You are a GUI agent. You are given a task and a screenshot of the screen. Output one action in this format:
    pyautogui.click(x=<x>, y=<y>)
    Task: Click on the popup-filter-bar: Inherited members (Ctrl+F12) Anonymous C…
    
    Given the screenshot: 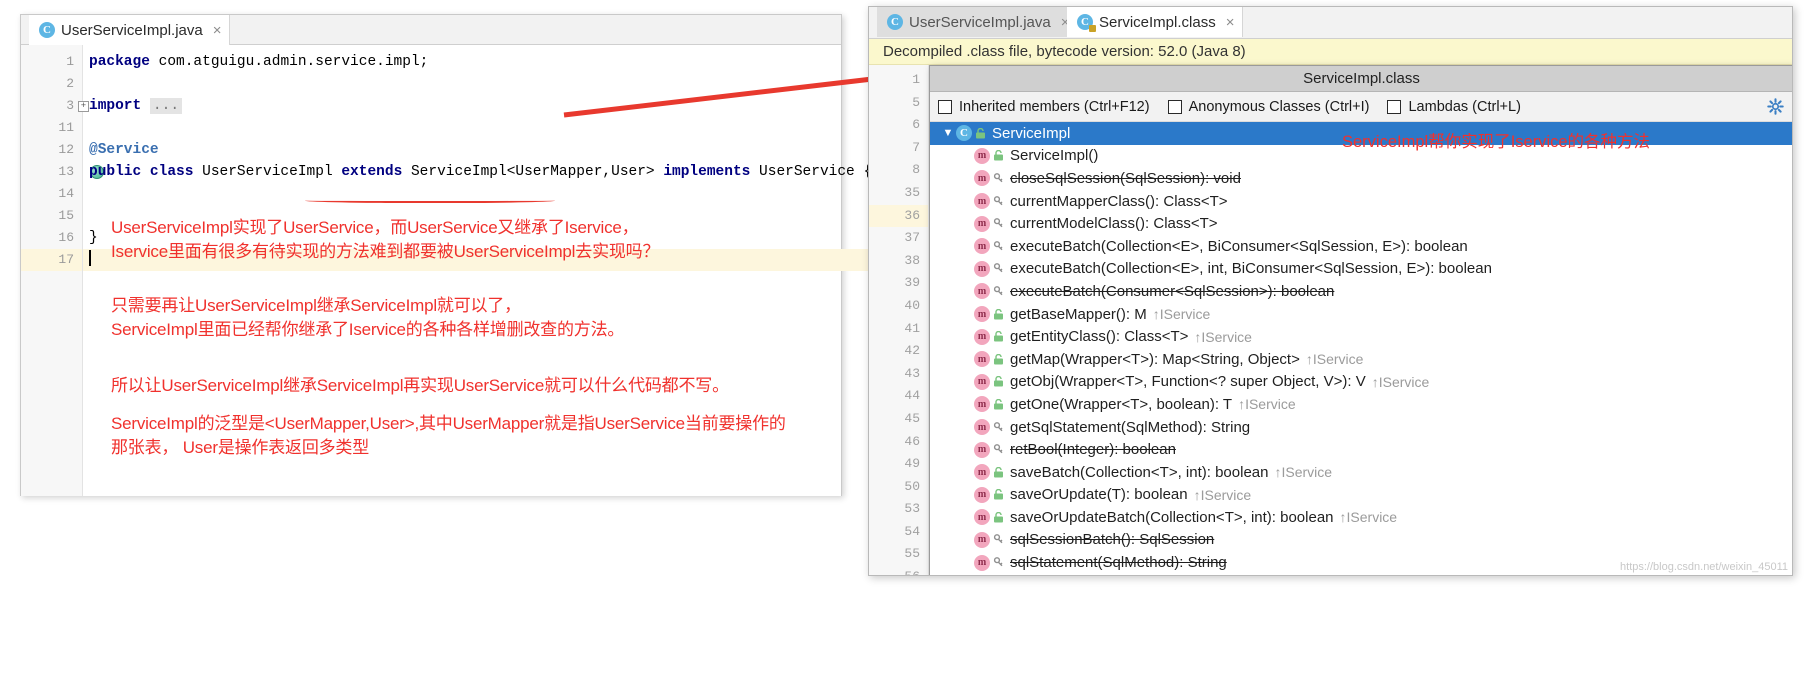 What is the action you would take?
    pyautogui.click(x=1361, y=107)
    